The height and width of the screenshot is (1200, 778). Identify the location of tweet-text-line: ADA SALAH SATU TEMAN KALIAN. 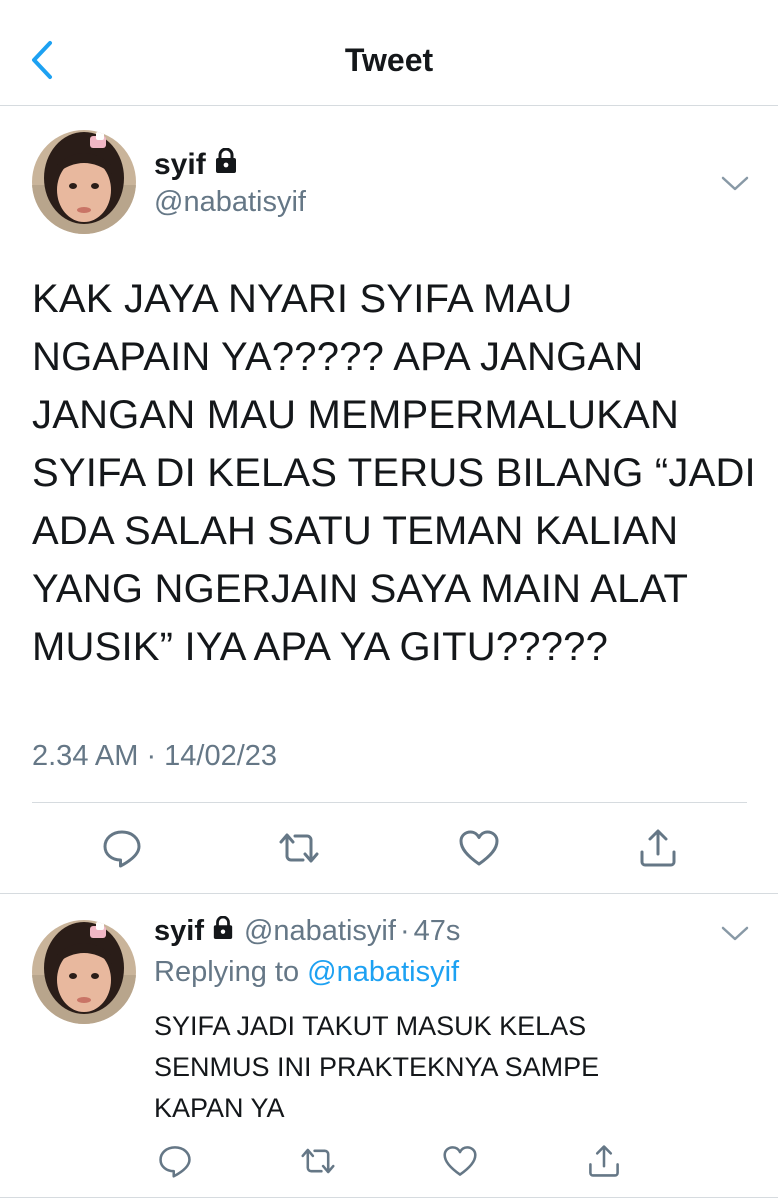
(355, 531).